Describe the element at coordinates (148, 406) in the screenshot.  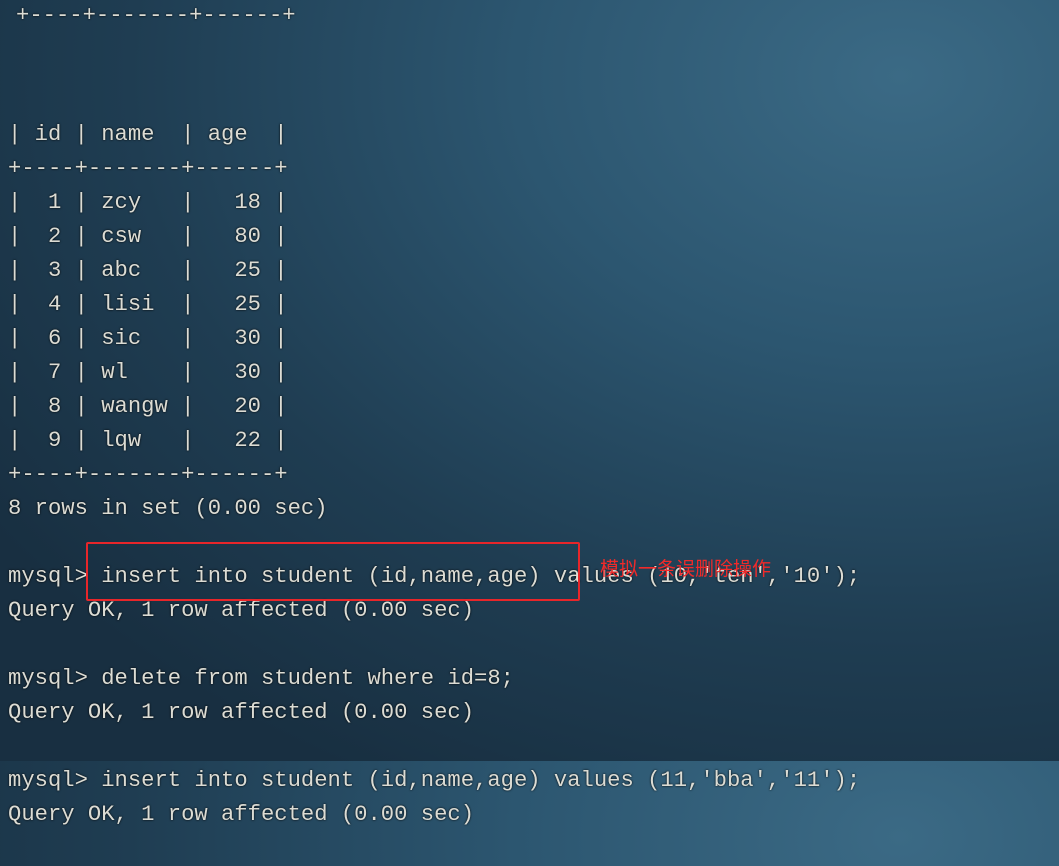
I see `output-line: | 8 | wangw | 20 |` at that location.